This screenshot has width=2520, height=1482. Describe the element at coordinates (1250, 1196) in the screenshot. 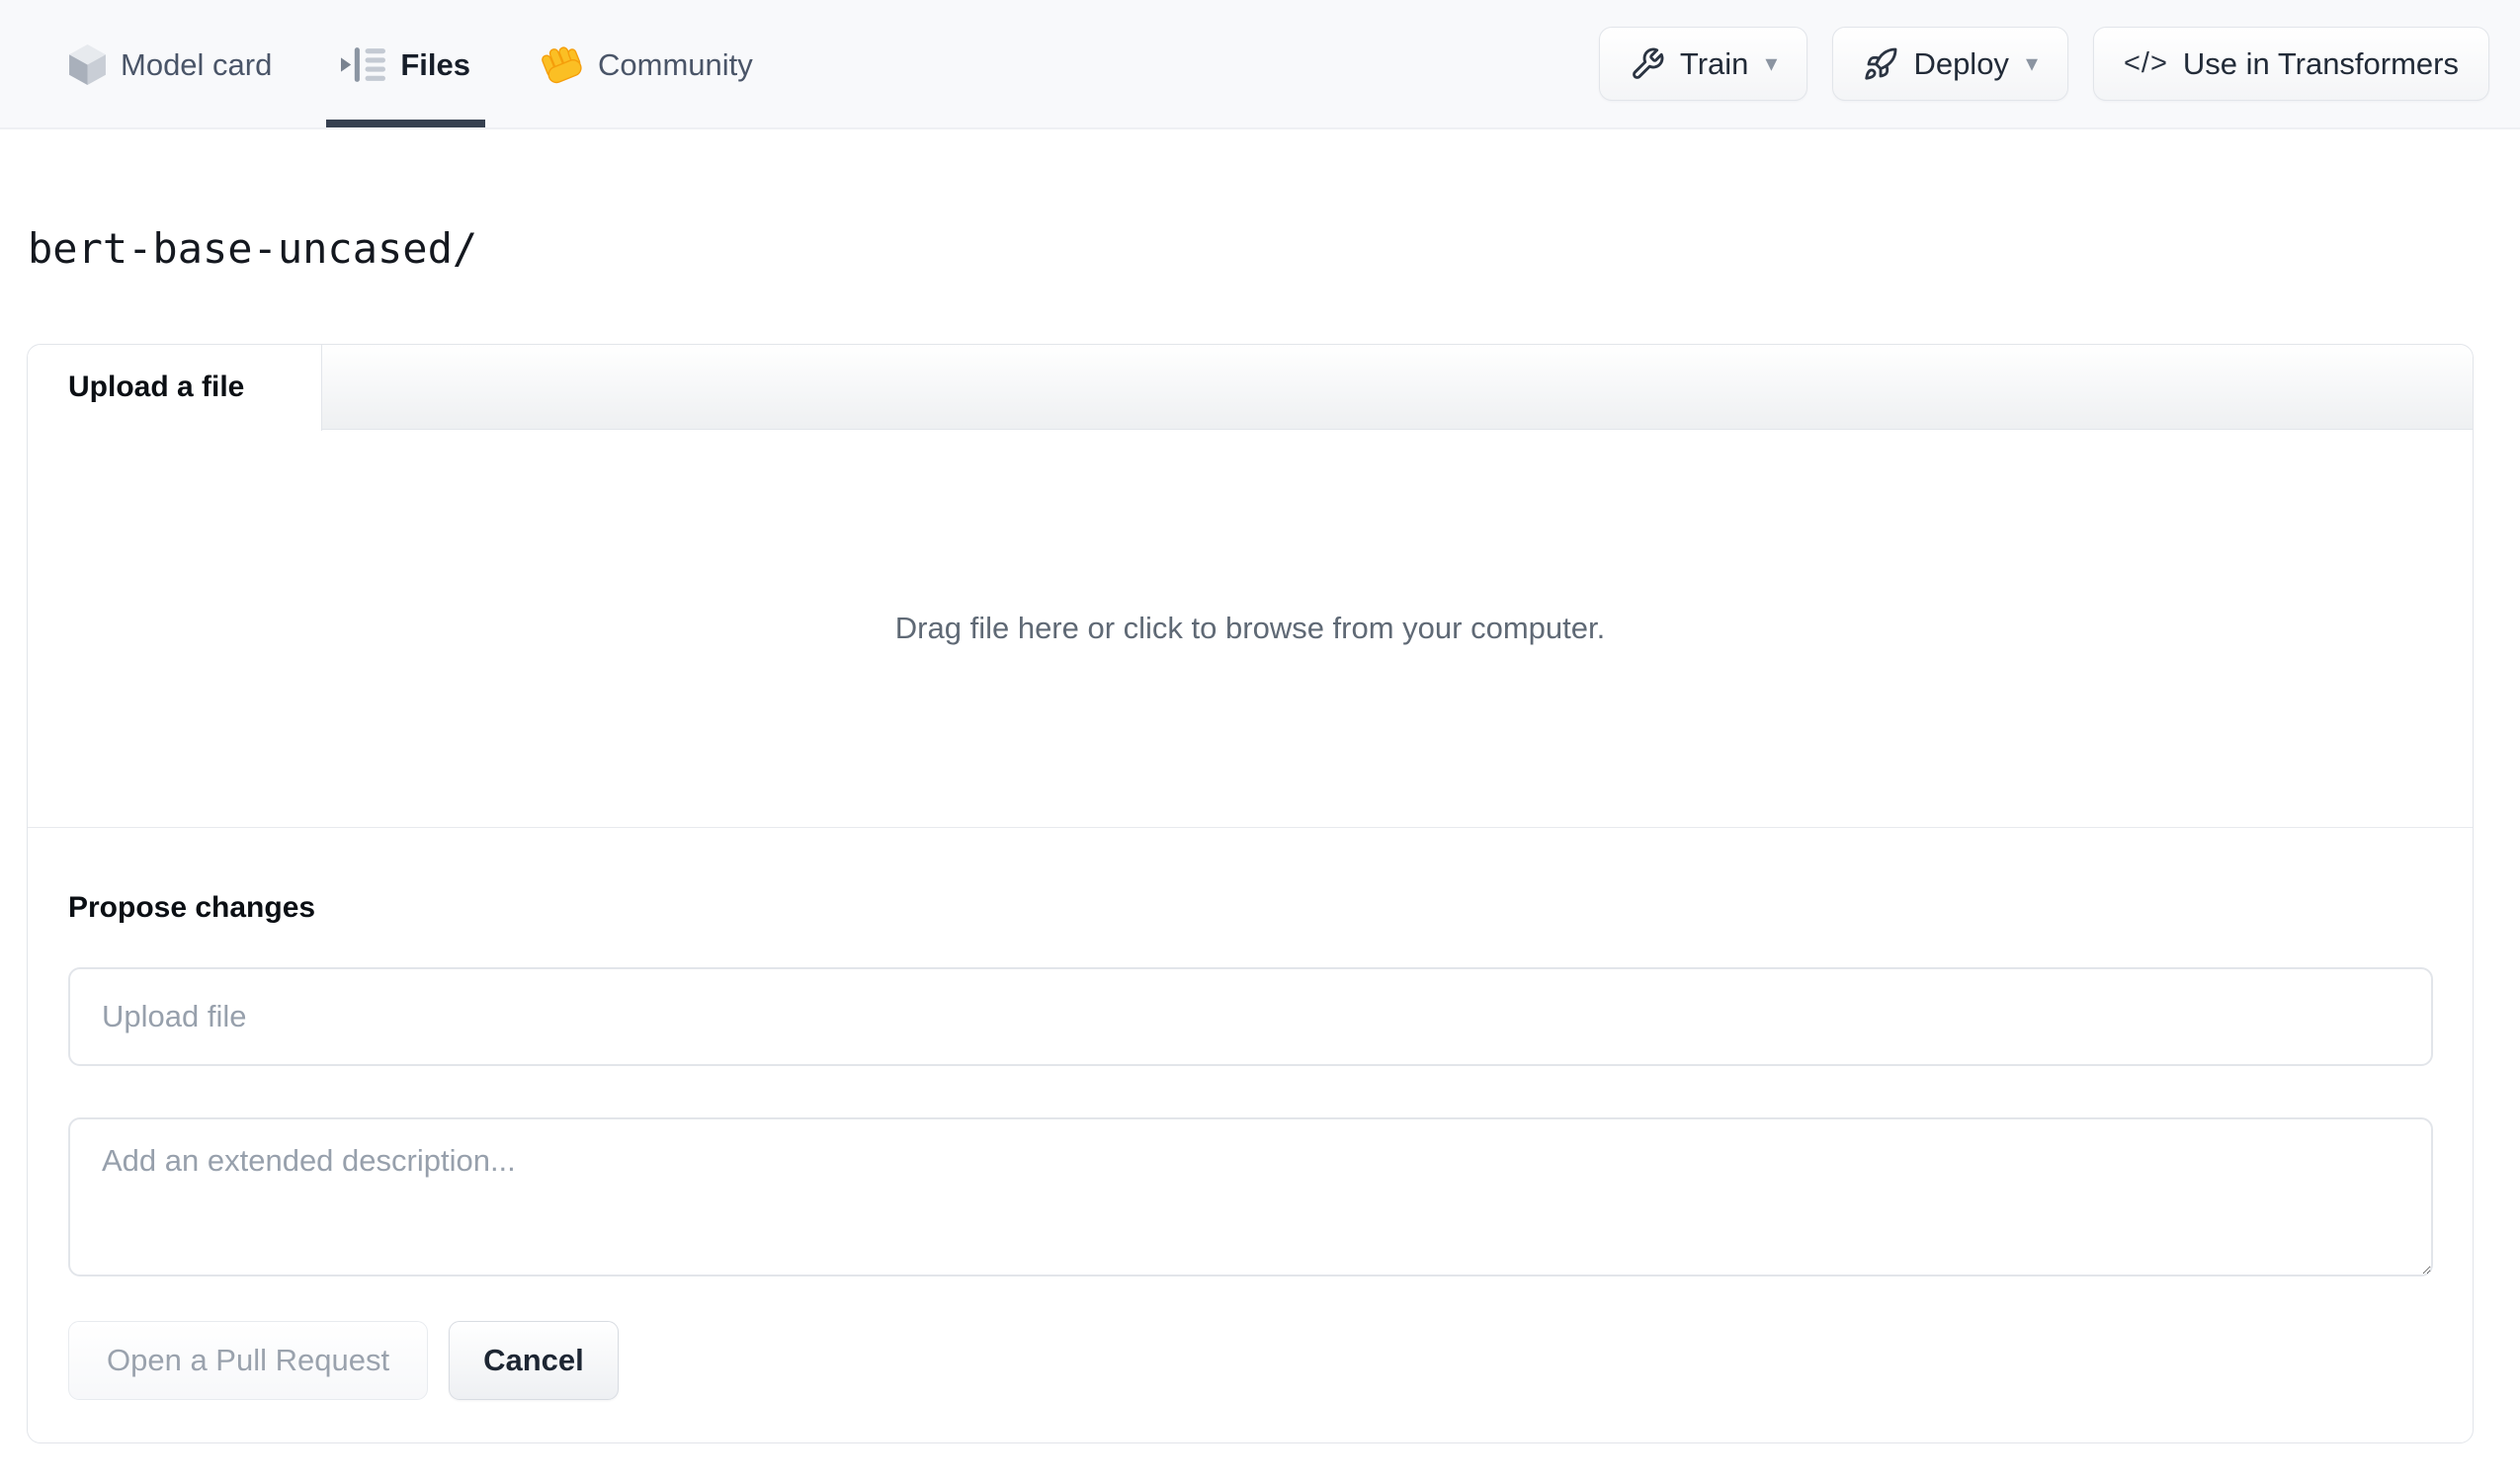

I see `extended-description-textarea` at that location.